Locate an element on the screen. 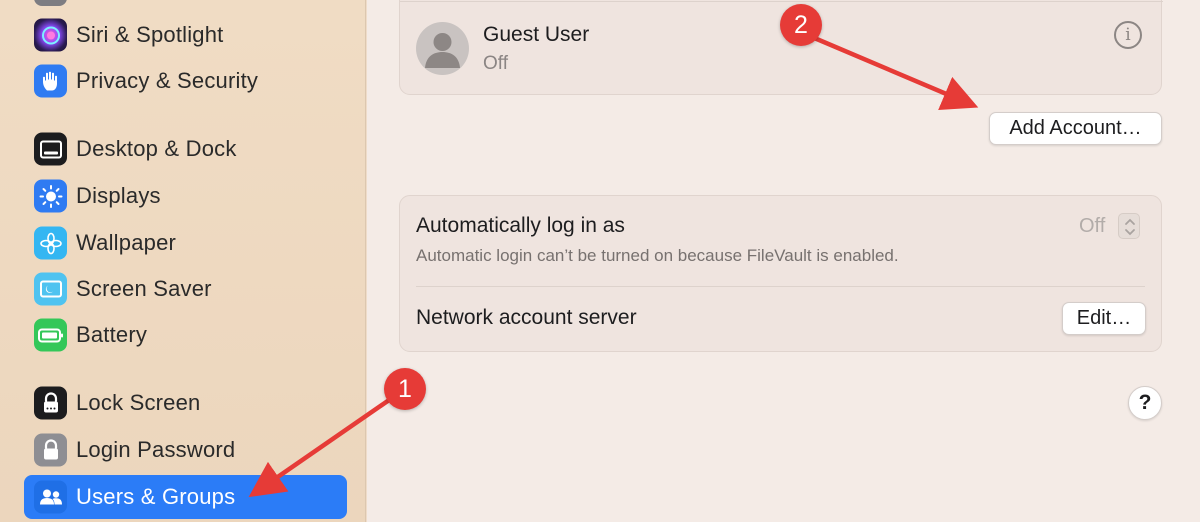  screen-saver-icon is located at coordinates (50, 289).